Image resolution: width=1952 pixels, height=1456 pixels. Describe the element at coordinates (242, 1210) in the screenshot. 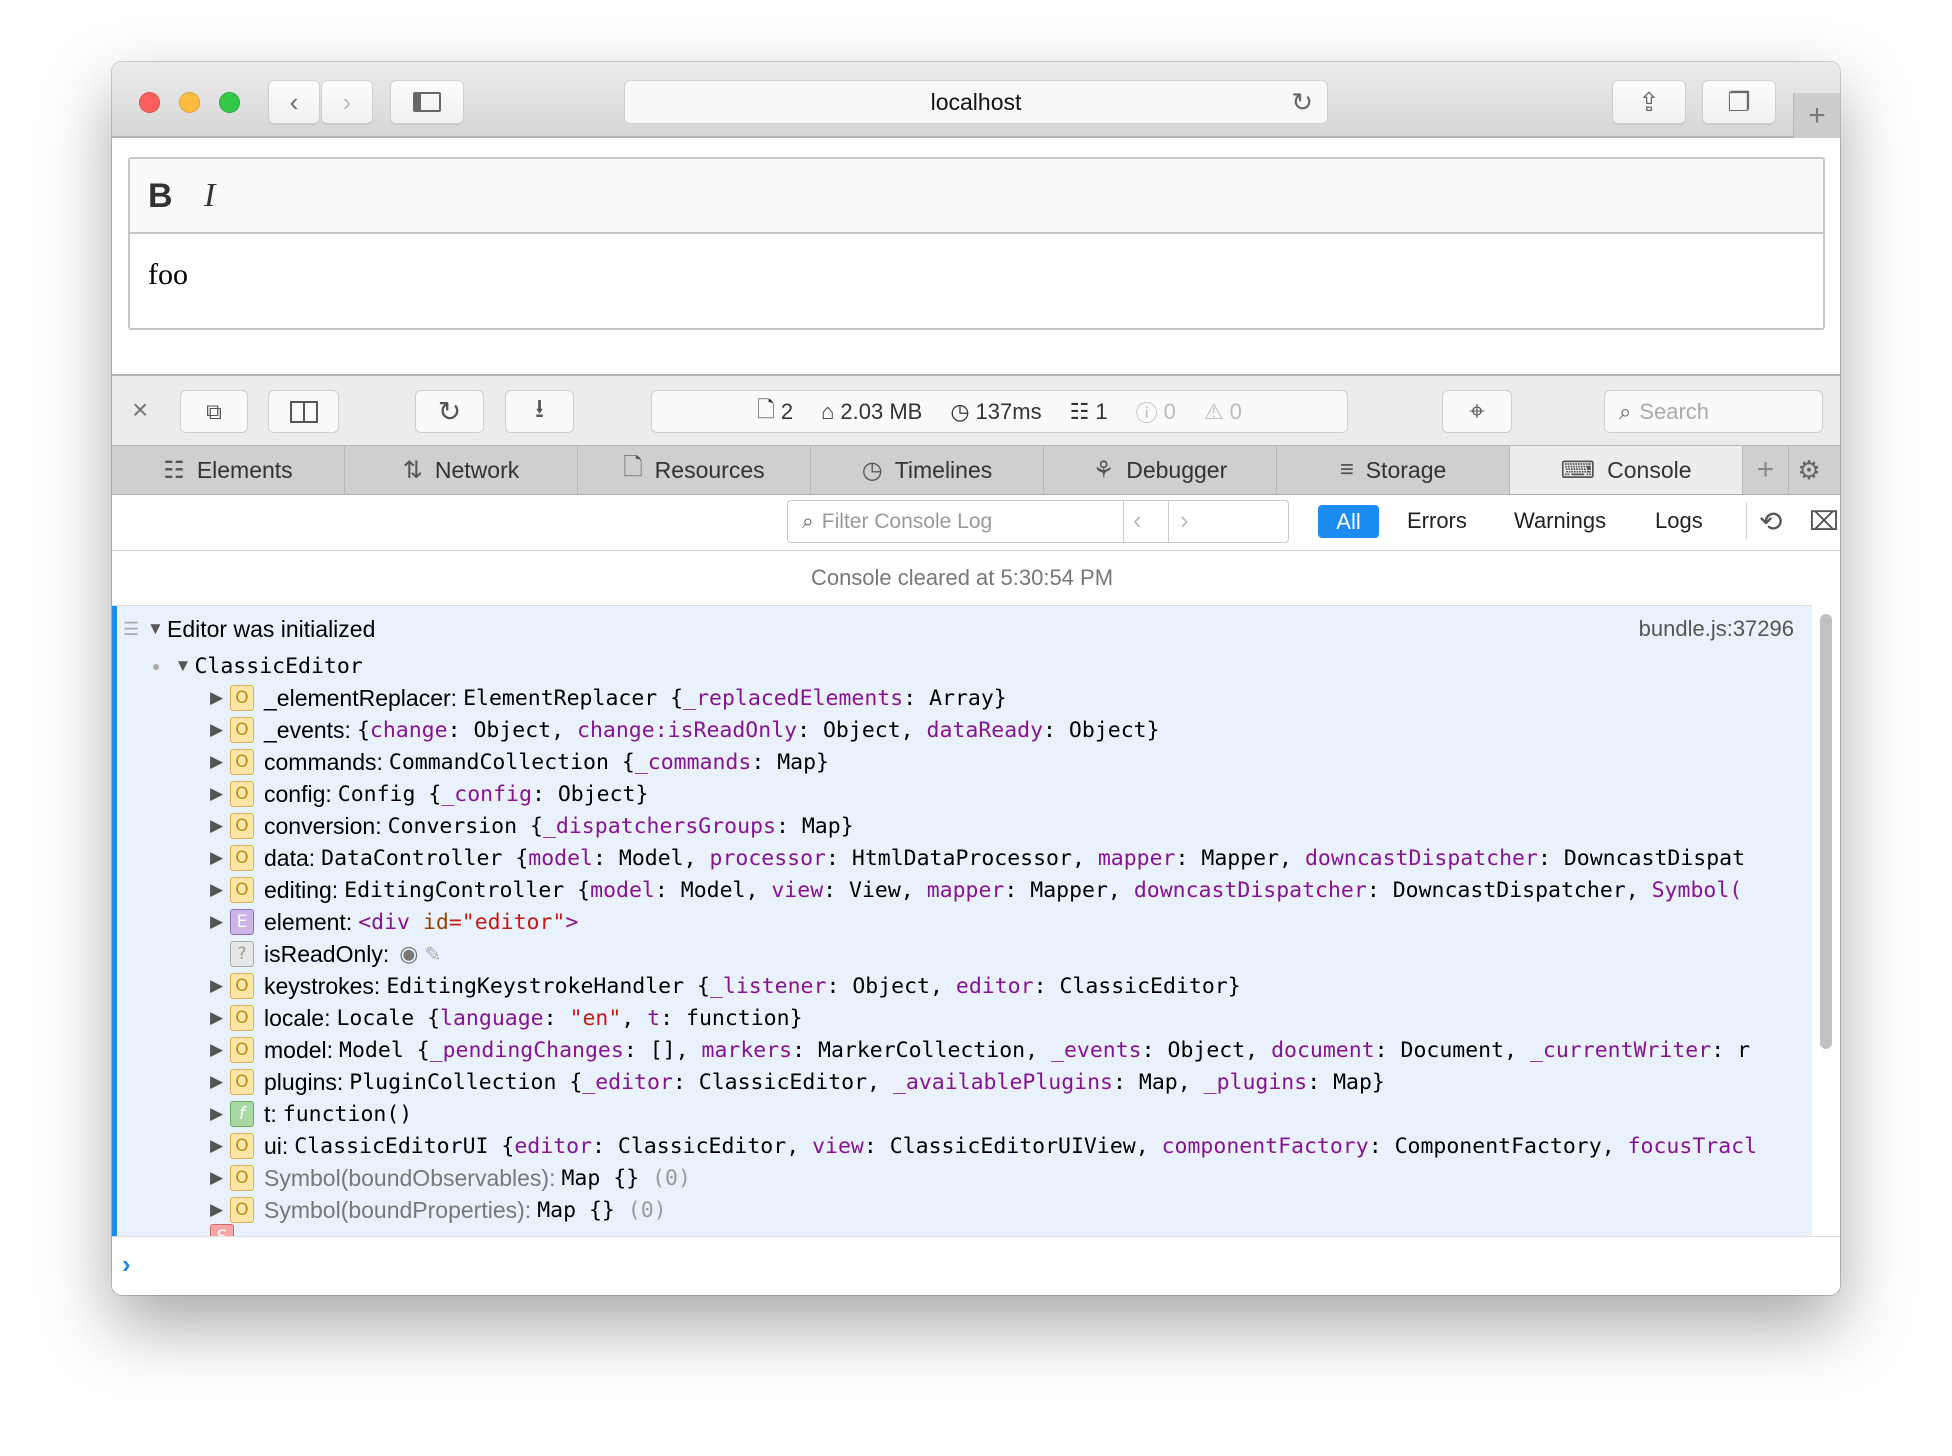

I see `object-icon: O` at that location.